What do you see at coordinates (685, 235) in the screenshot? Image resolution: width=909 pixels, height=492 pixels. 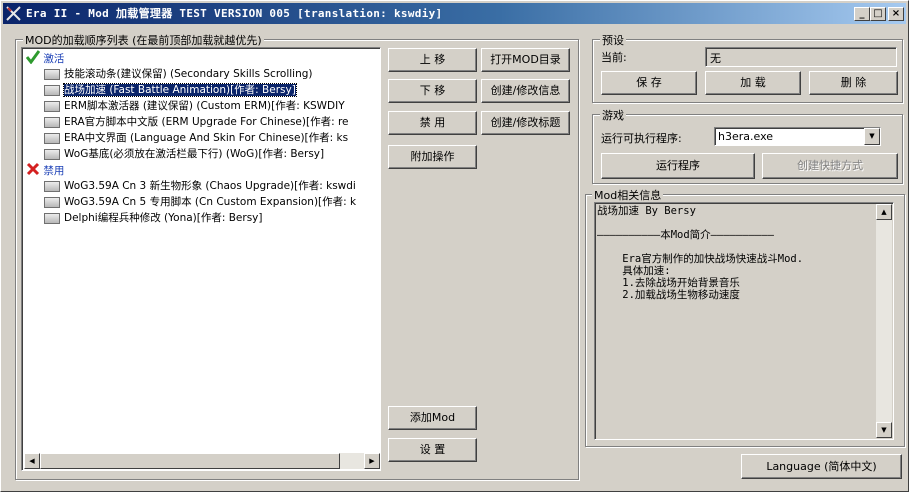 I see `mod-info-line: ——————————本Mod简介——————————` at bounding box center [685, 235].